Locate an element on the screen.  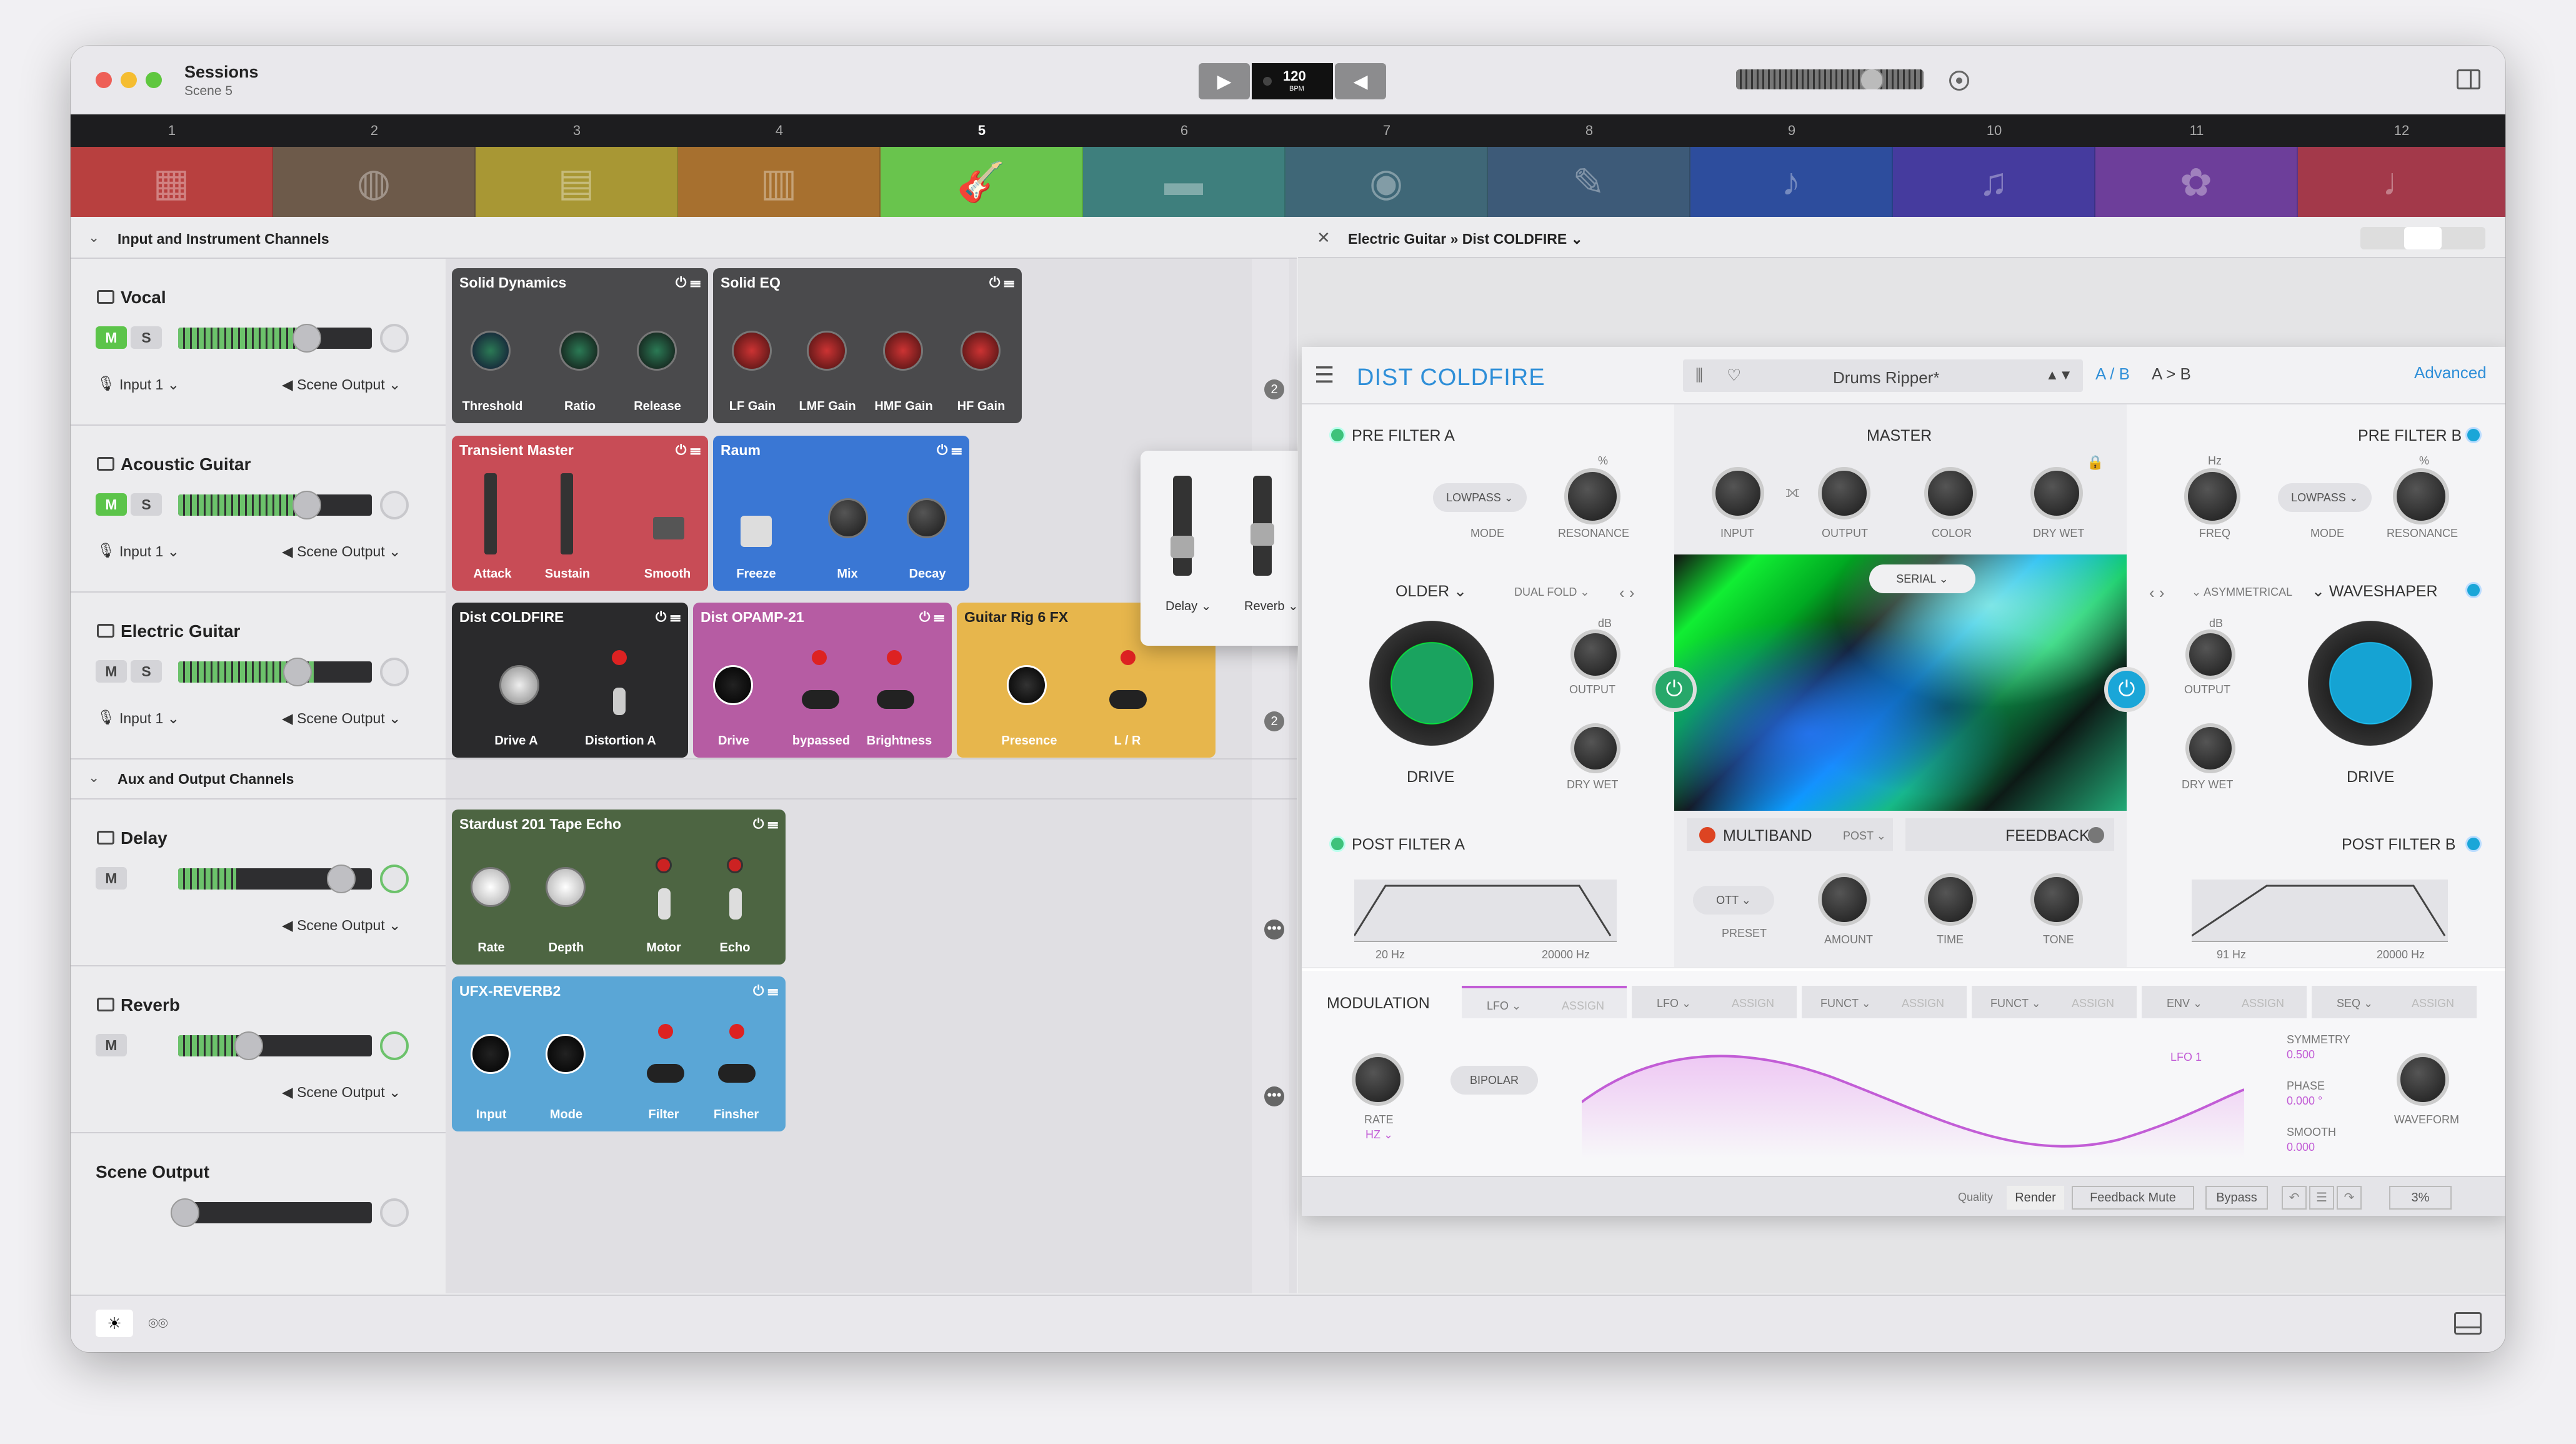
scene-tile-3: ▤ is located at coordinates (577, 182).